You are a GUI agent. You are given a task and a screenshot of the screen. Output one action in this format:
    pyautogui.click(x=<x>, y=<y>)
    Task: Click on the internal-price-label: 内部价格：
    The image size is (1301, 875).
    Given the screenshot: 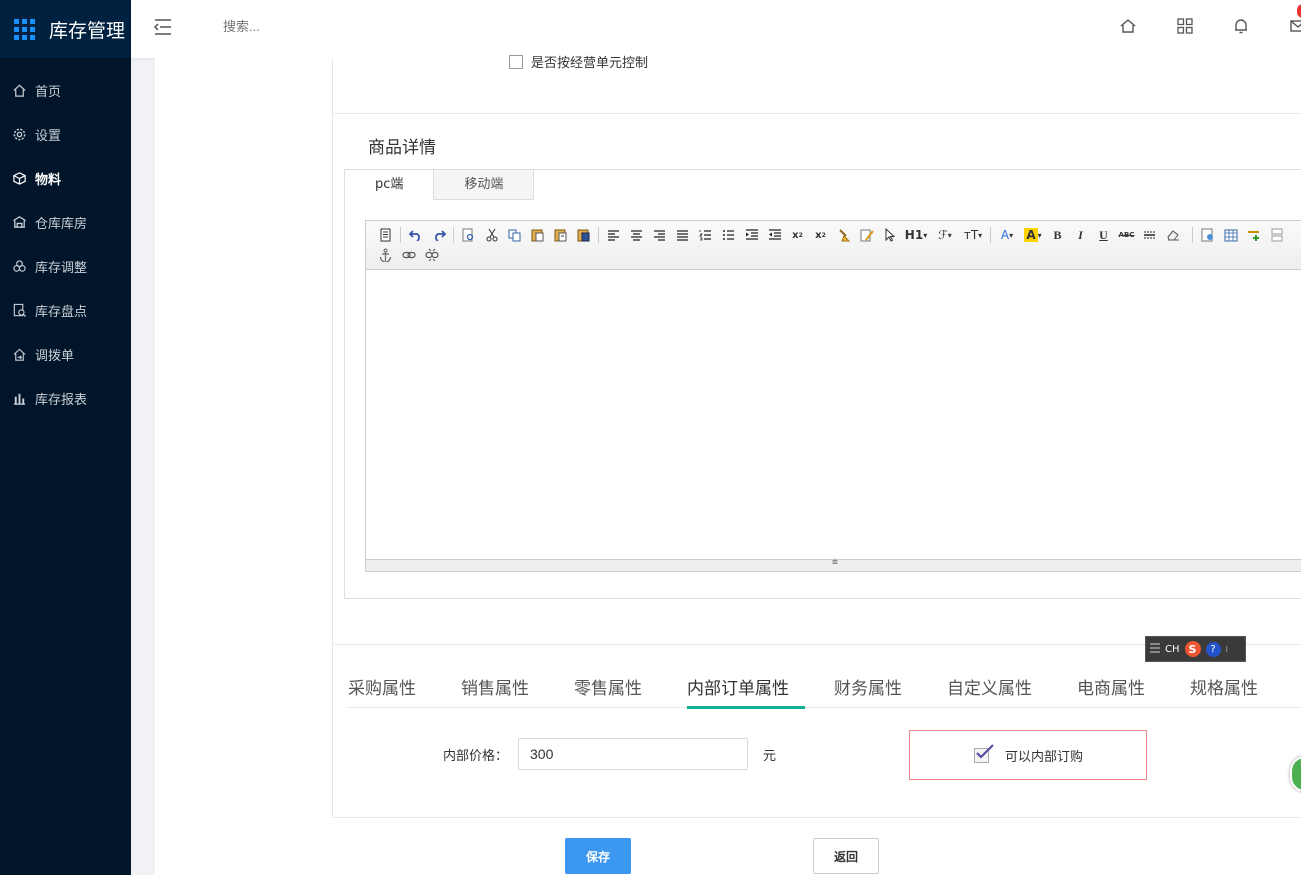 What is the action you would take?
    pyautogui.click(x=476, y=756)
    